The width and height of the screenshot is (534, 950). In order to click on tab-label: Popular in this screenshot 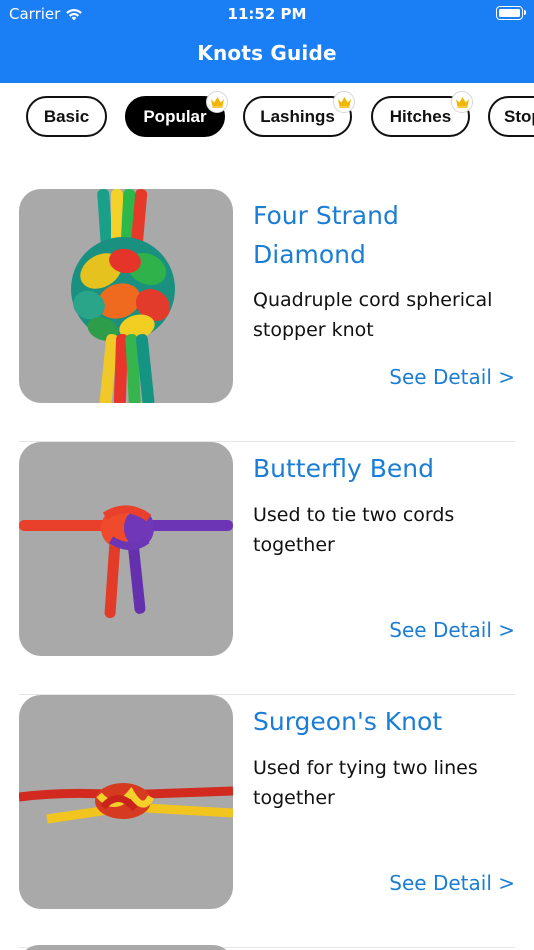, I will do `click(175, 116)`.